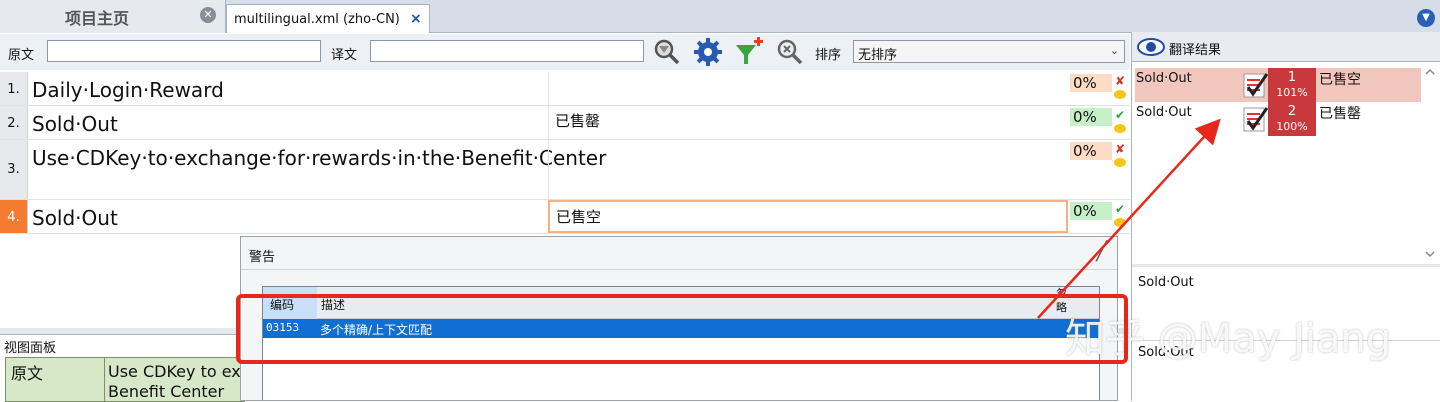 The image size is (1440, 402). Describe the element at coordinates (1166, 282) in the screenshot. I see `context-source: Sold·Out` at that location.